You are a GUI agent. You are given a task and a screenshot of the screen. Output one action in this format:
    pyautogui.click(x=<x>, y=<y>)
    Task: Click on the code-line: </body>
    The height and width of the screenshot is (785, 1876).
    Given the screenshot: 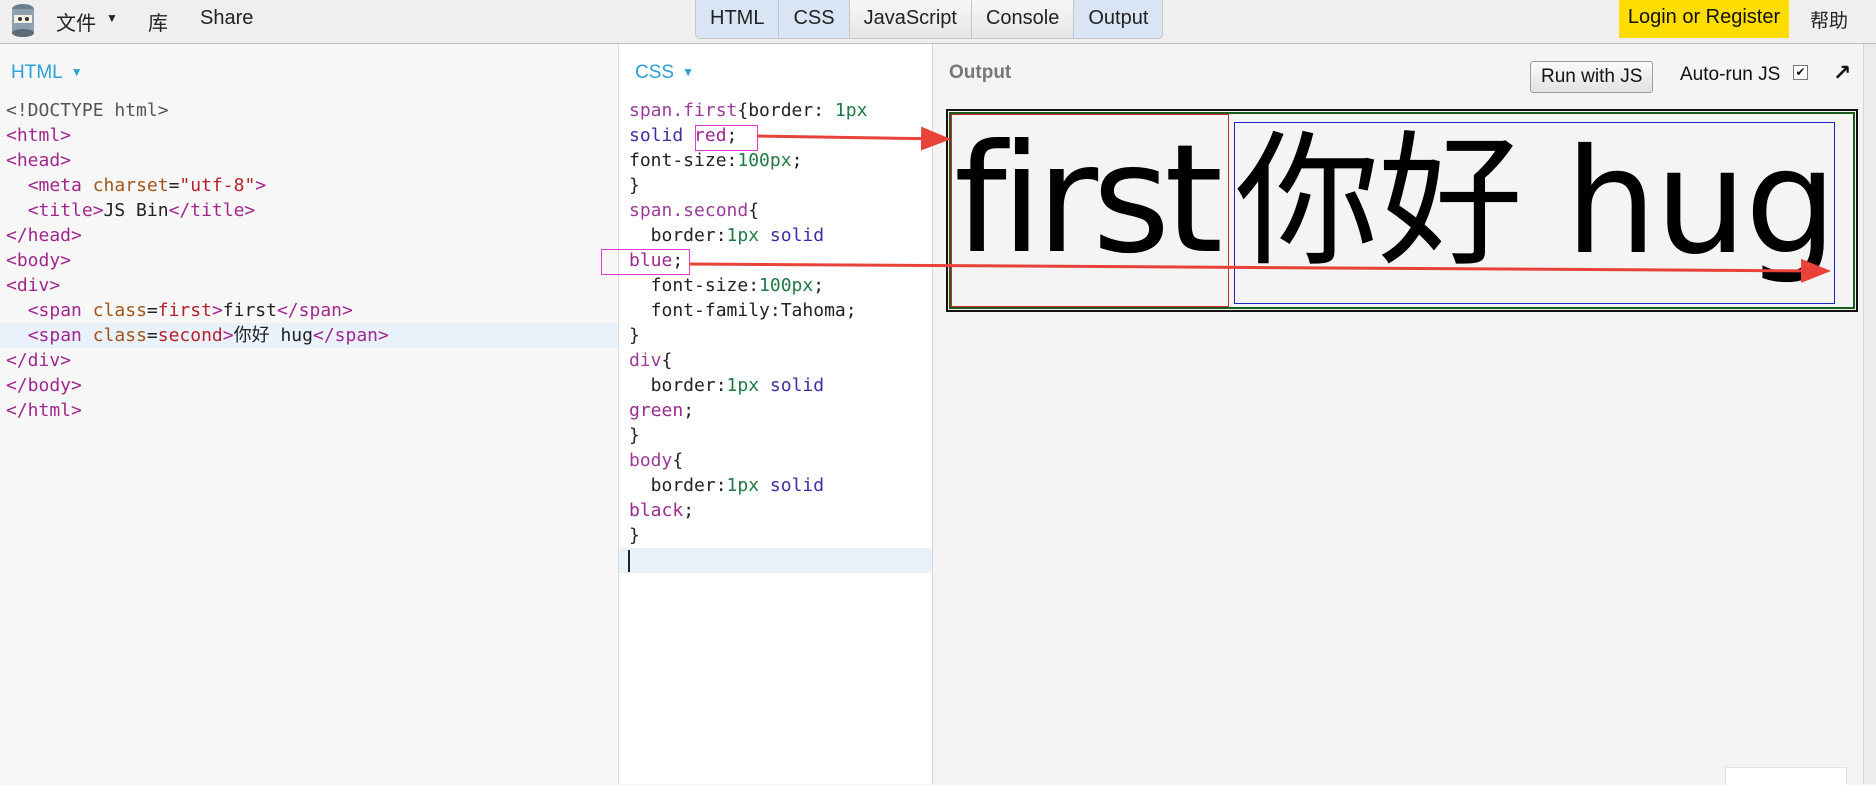 What is the action you would take?
    pyautogui.click(x=309, y=385)
    